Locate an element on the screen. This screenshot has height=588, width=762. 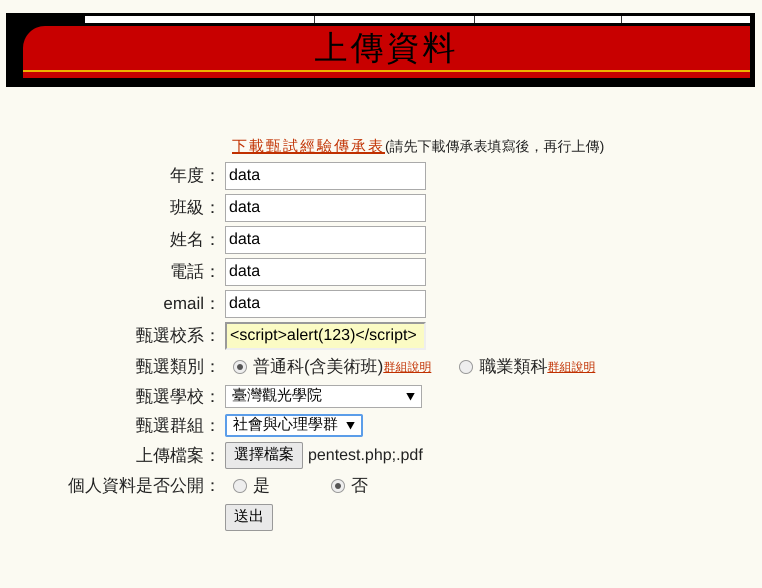
field-label: 甄選校系： is located at coordinates (178, 336).